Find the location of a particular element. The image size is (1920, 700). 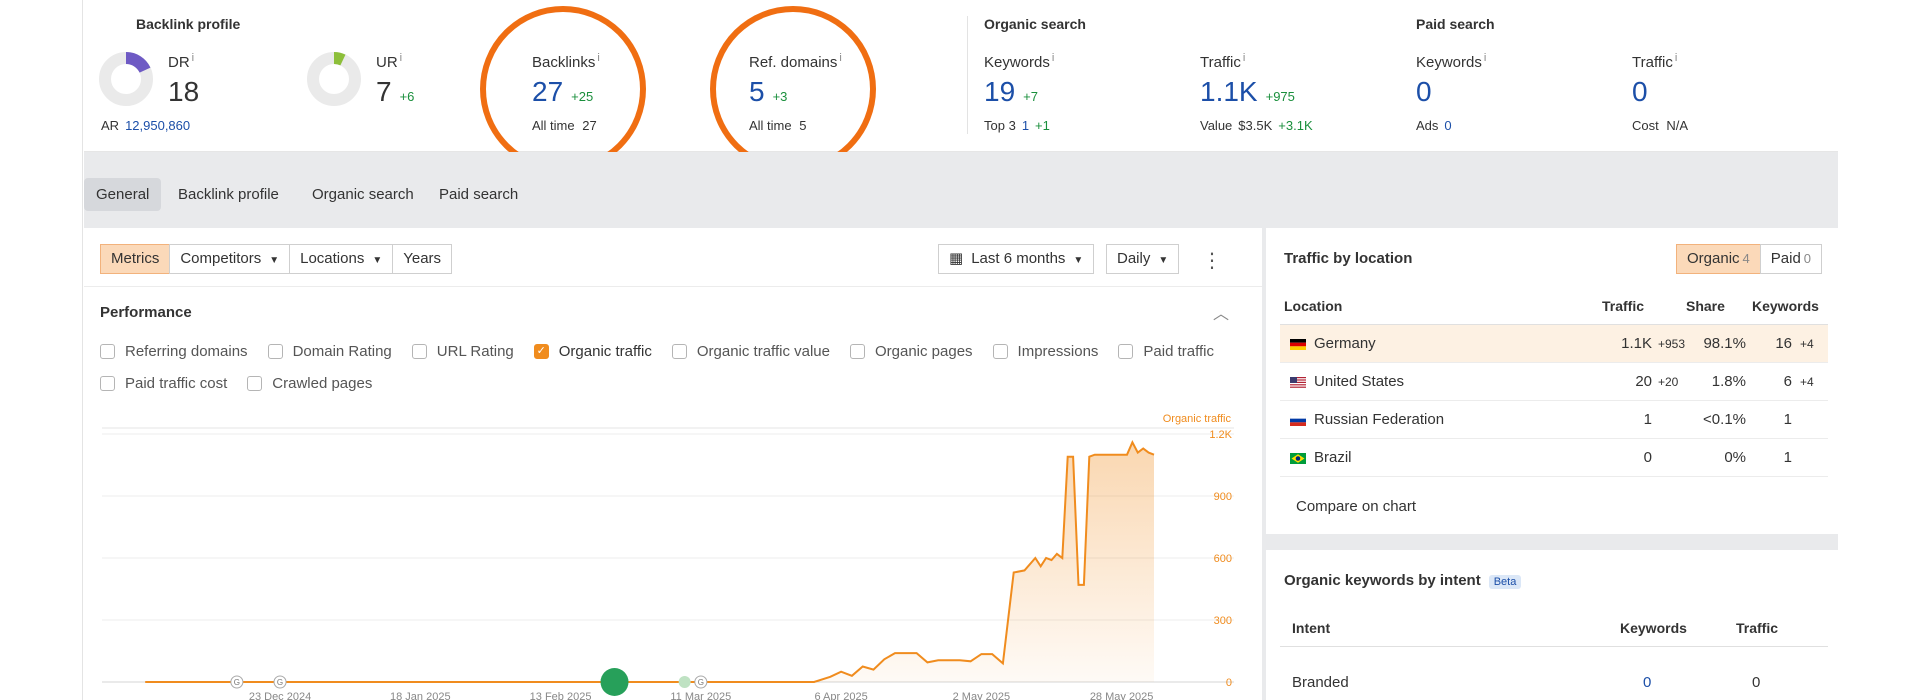

organic-traffic-label: Traffic i is located at coordinates (1222, 61).